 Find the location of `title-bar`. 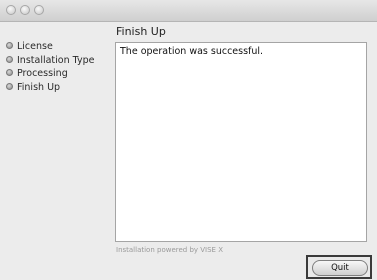

title-bar is located at coordinates (188, 11).